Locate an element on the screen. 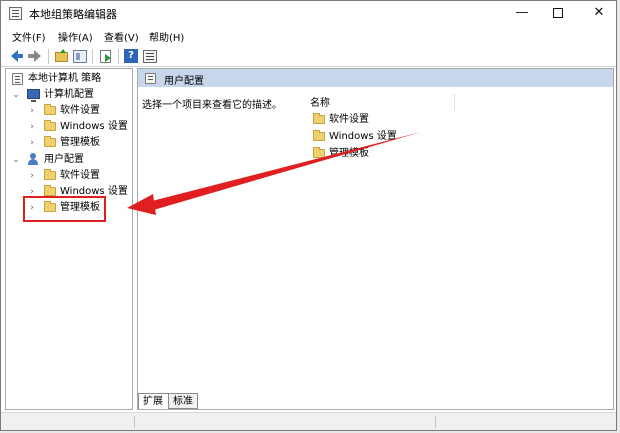 This screenshot has height=433, width=620. annotation-arrow is located at coordinates (274, 173).